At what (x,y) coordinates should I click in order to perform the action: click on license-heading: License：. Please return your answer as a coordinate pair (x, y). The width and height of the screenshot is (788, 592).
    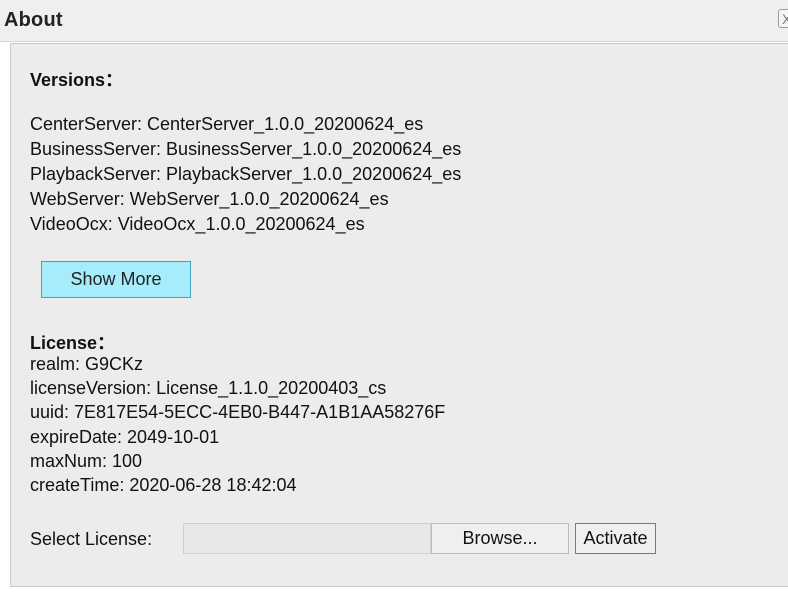
    Looking at the image, I should click on (73, 343).